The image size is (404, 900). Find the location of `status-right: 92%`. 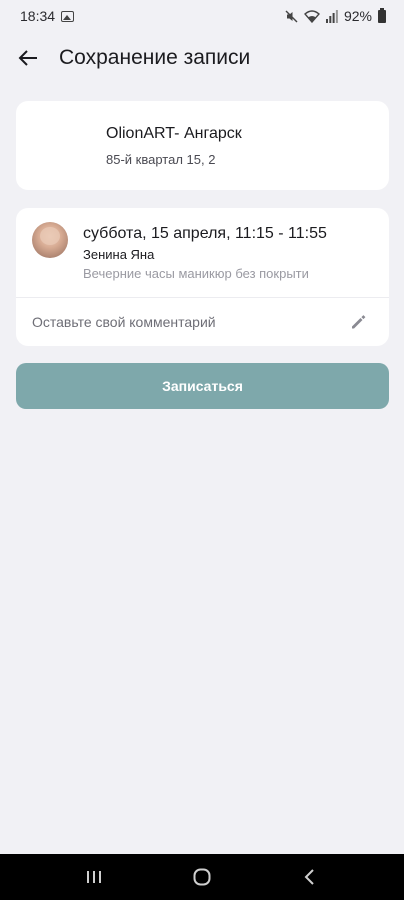

status-right: 92% is located at coordinates (335, 15).